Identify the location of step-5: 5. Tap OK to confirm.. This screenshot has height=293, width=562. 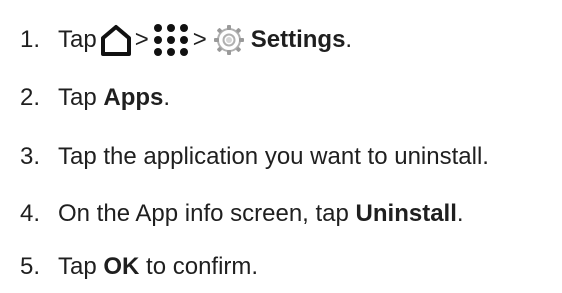
(129, 267).